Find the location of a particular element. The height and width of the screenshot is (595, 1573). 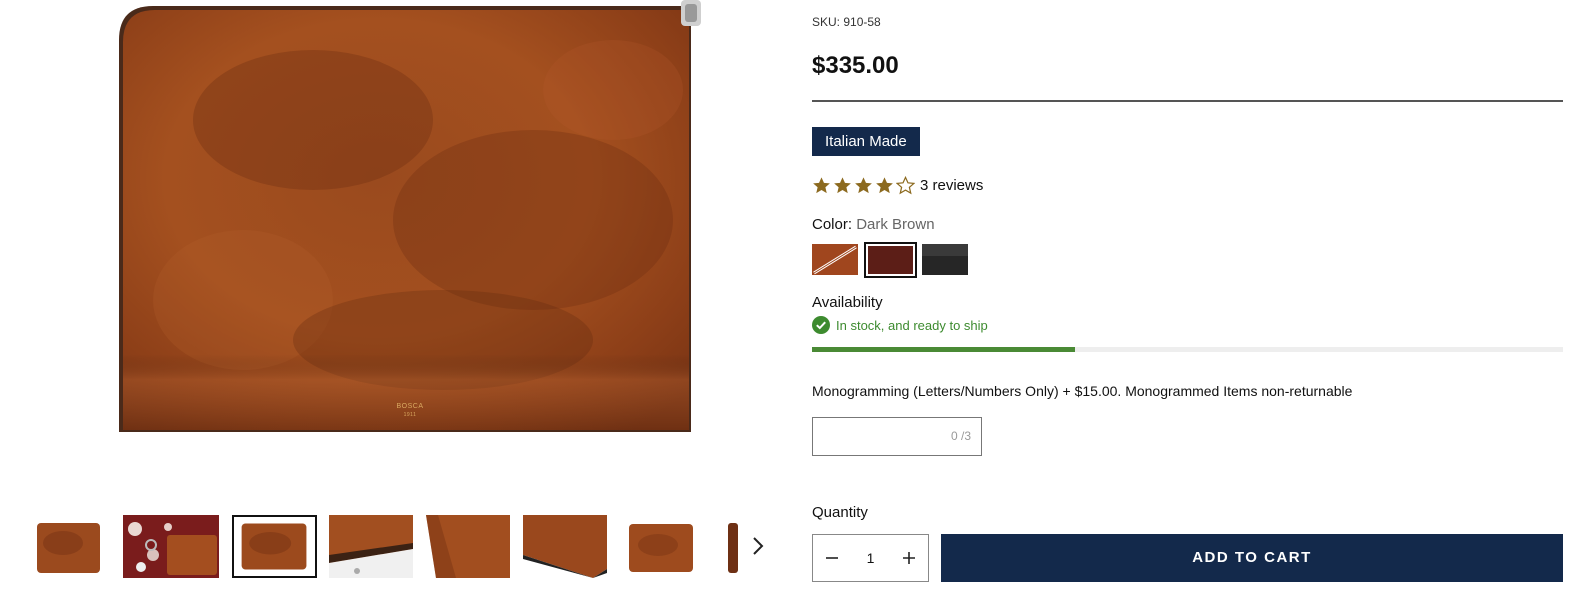

monogram-input is located at coordinates (883, 436).